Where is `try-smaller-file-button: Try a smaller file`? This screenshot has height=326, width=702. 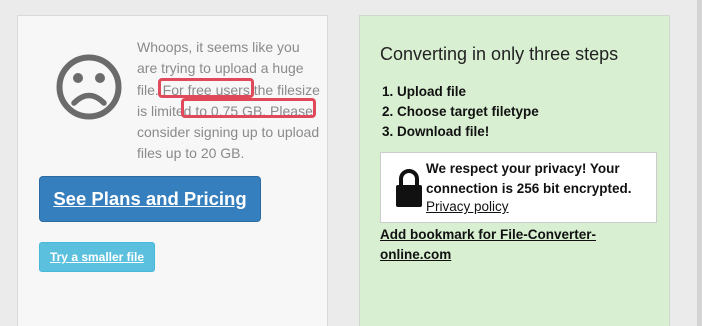 try-smaller-file-button: Try a smaller file is located at coordinates (97, 257).